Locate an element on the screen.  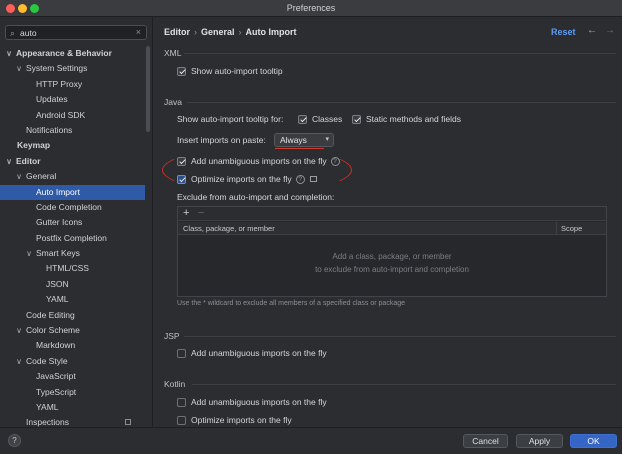
sidebar-item-postfix-completion: Postfix Completion is located at coordinates (72, 238).